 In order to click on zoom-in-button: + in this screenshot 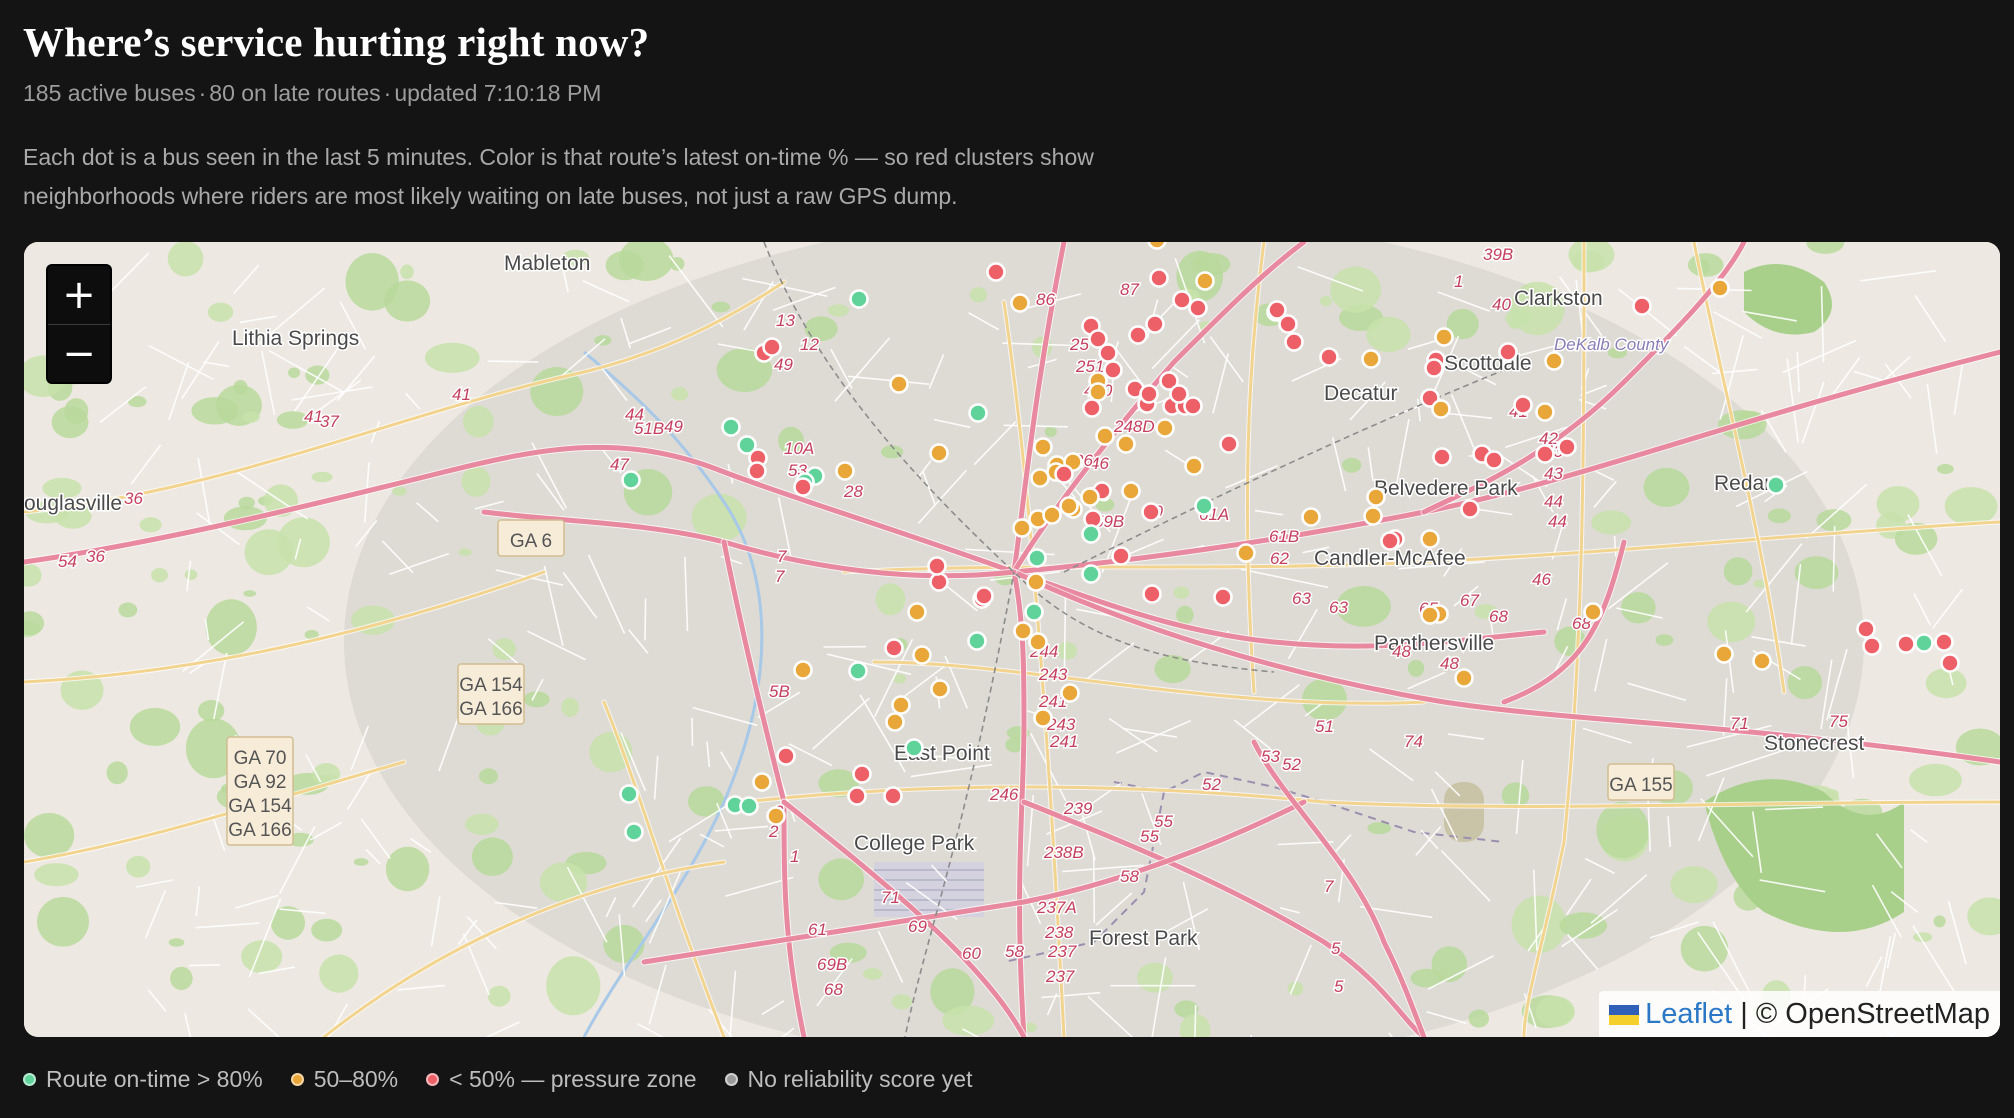, I will do `click(79, 295)`.